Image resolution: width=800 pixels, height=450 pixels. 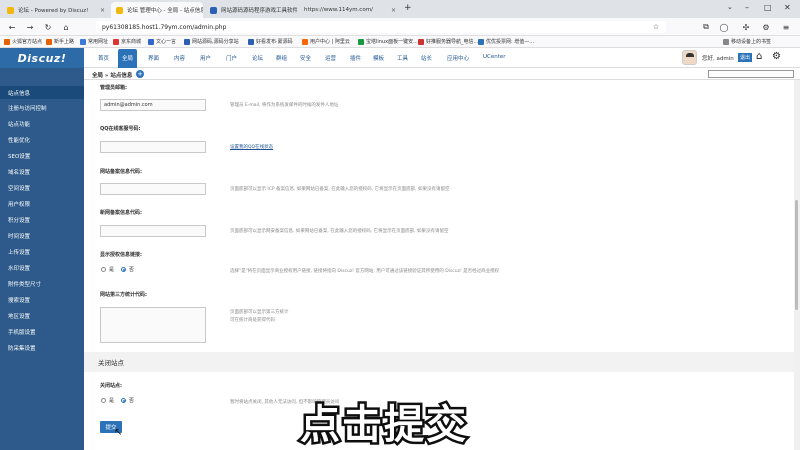 What do you see at coordinates (103, 400) in the screenshot?
I see `close-yes-radio` at bounding box center [103, 400].